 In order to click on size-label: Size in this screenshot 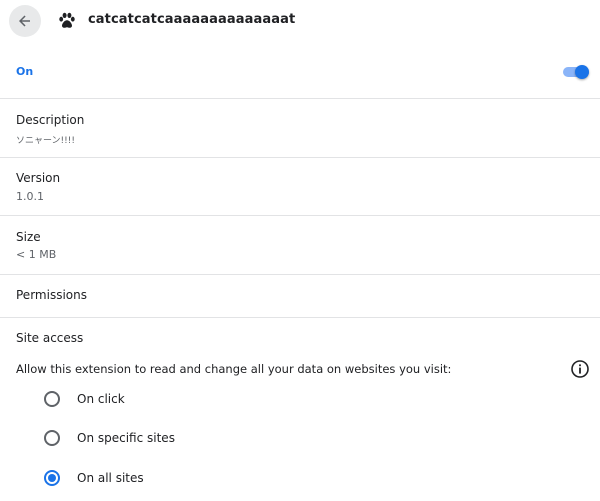, I will do `click(28, 237)`.